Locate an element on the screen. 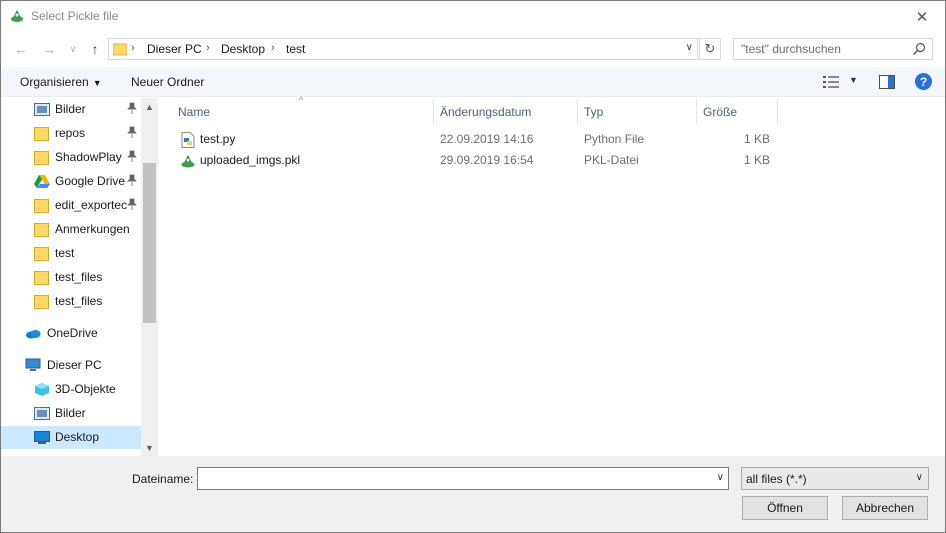 This screenshot has height=533, width=946. sidebar-item-desktop: Desktop is located at coordinates (71, 437).